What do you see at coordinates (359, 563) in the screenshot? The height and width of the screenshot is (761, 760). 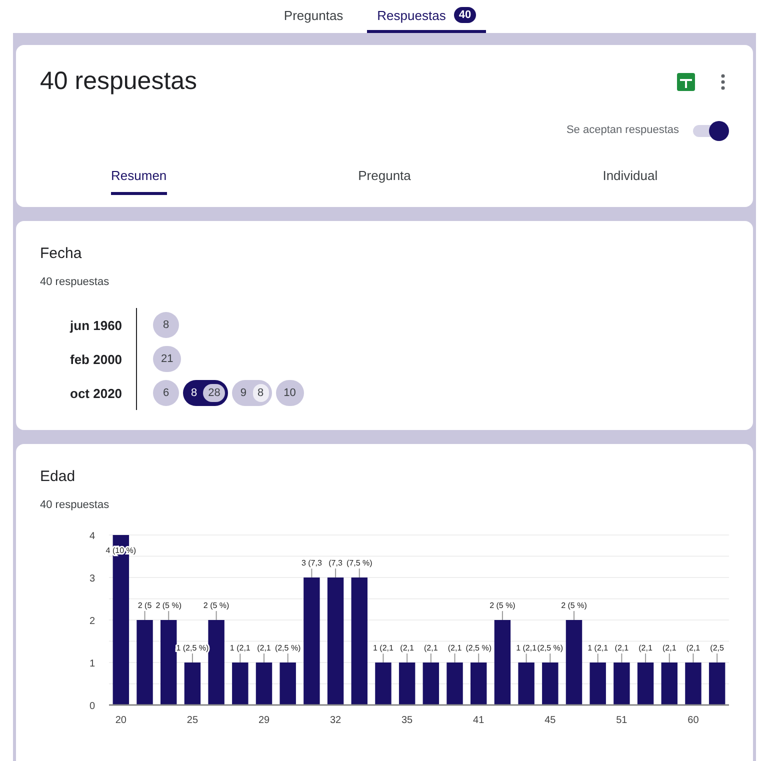 I see `value-label: (7,5 %)` at bounding box center [359, 563].